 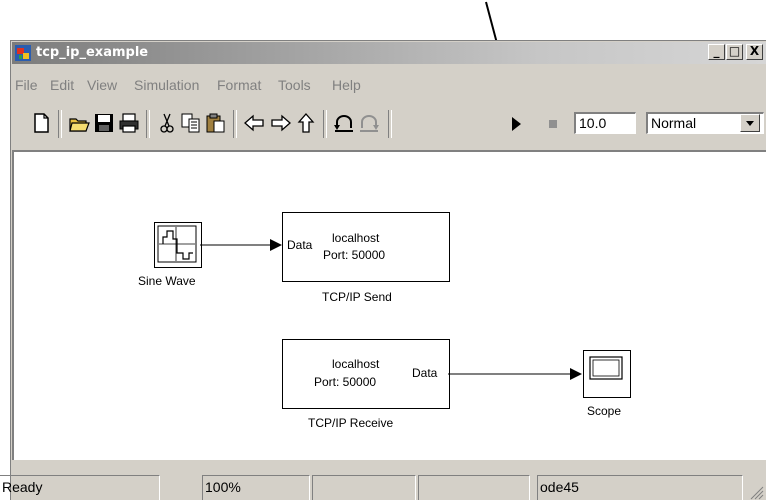 I want to click on status-solver: ode45, so click(x=640, y=487).